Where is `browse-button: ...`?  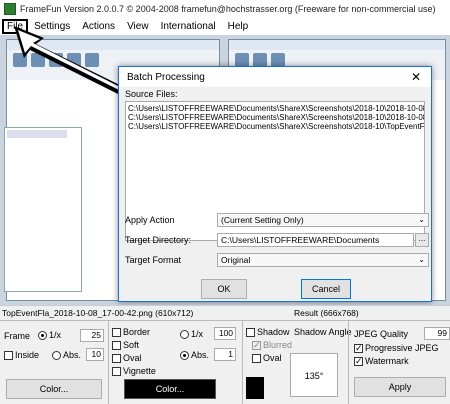 browse-button: ... is located at coordinates (422, 240).